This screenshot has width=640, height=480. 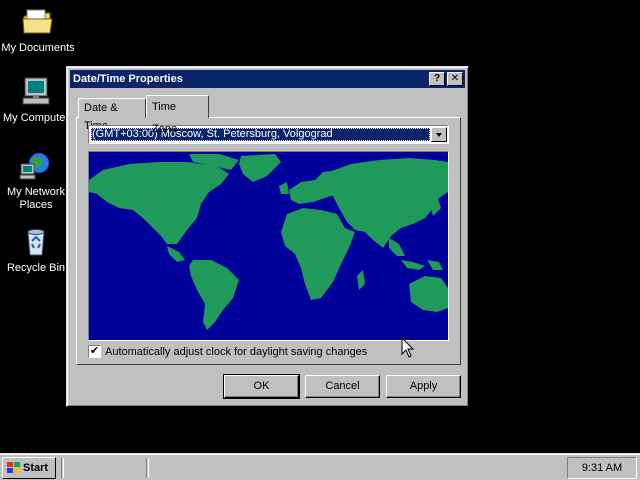 I want to click on desktop-icon-label: Recycle Bin, so click(x=36, y=268).